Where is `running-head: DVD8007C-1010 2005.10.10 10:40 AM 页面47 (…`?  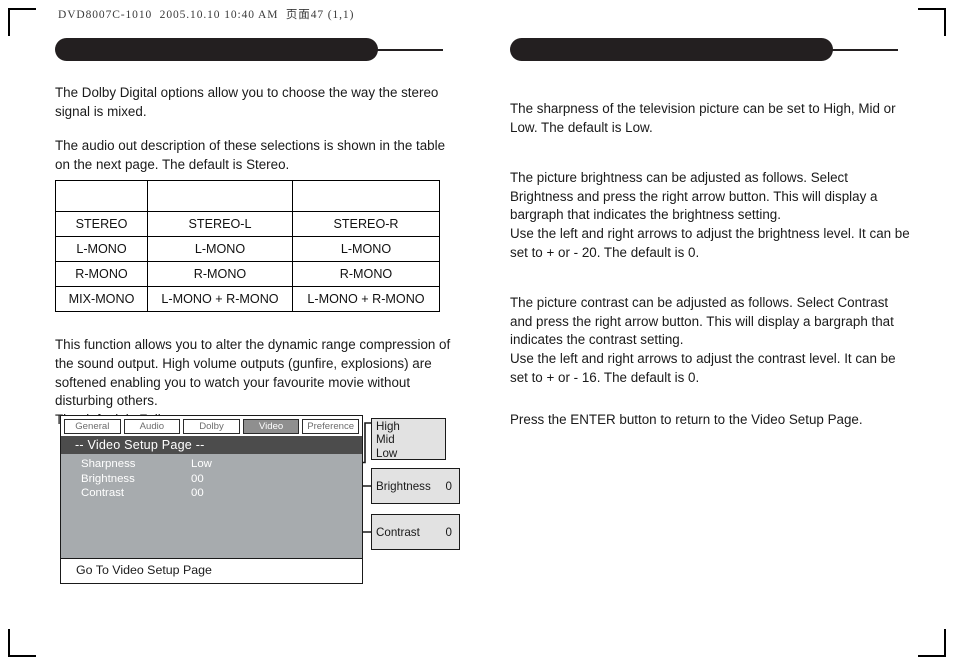
running-head: DVD8007C-1010 2005.10.10 10:40 AM 页面47 (… is located at coordinates (206, 15).